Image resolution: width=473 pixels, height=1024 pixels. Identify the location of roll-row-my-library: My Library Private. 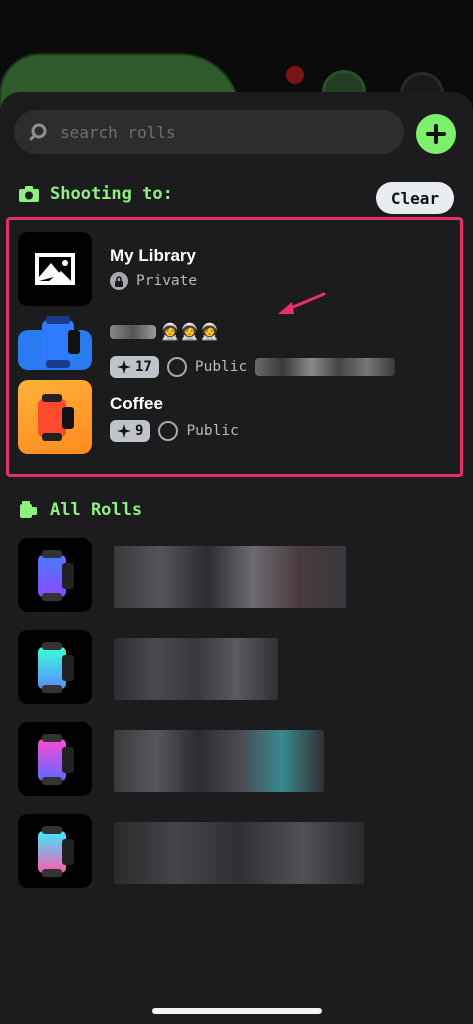
(238, 269).